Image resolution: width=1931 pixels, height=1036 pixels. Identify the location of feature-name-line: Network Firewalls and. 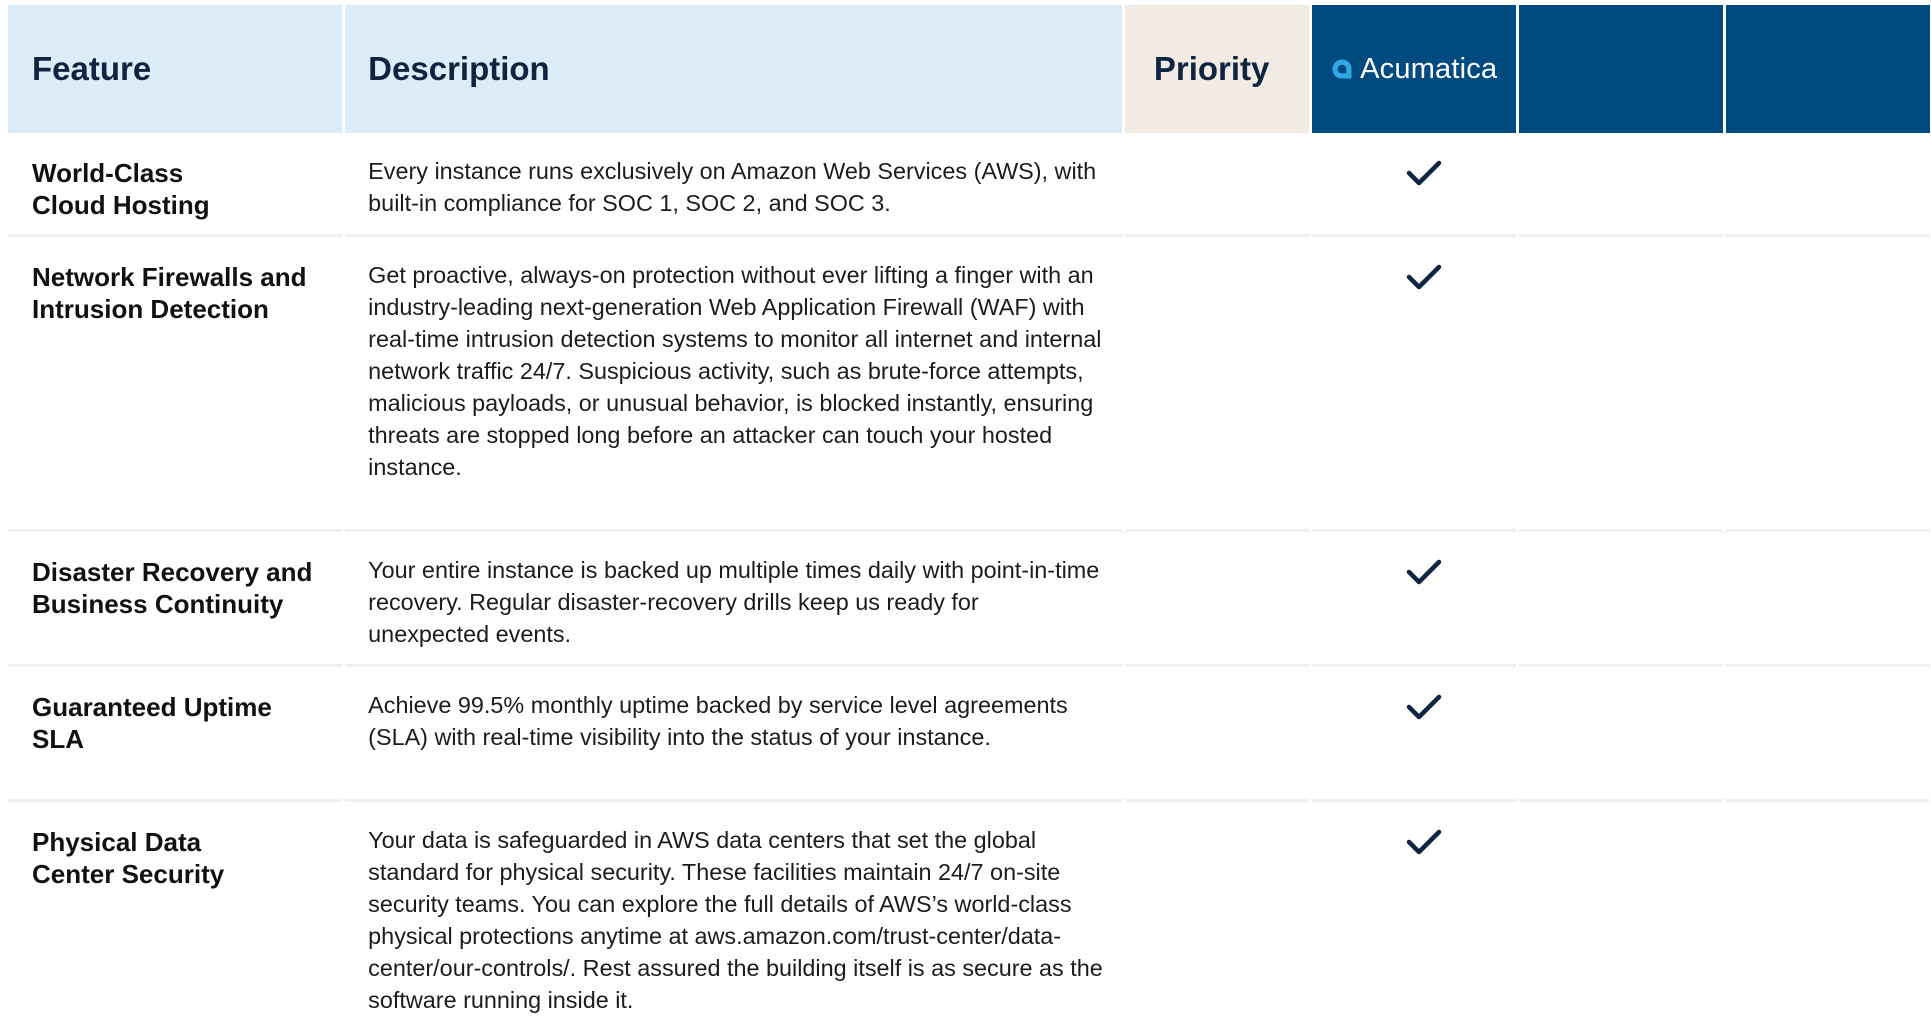
(169, 277).